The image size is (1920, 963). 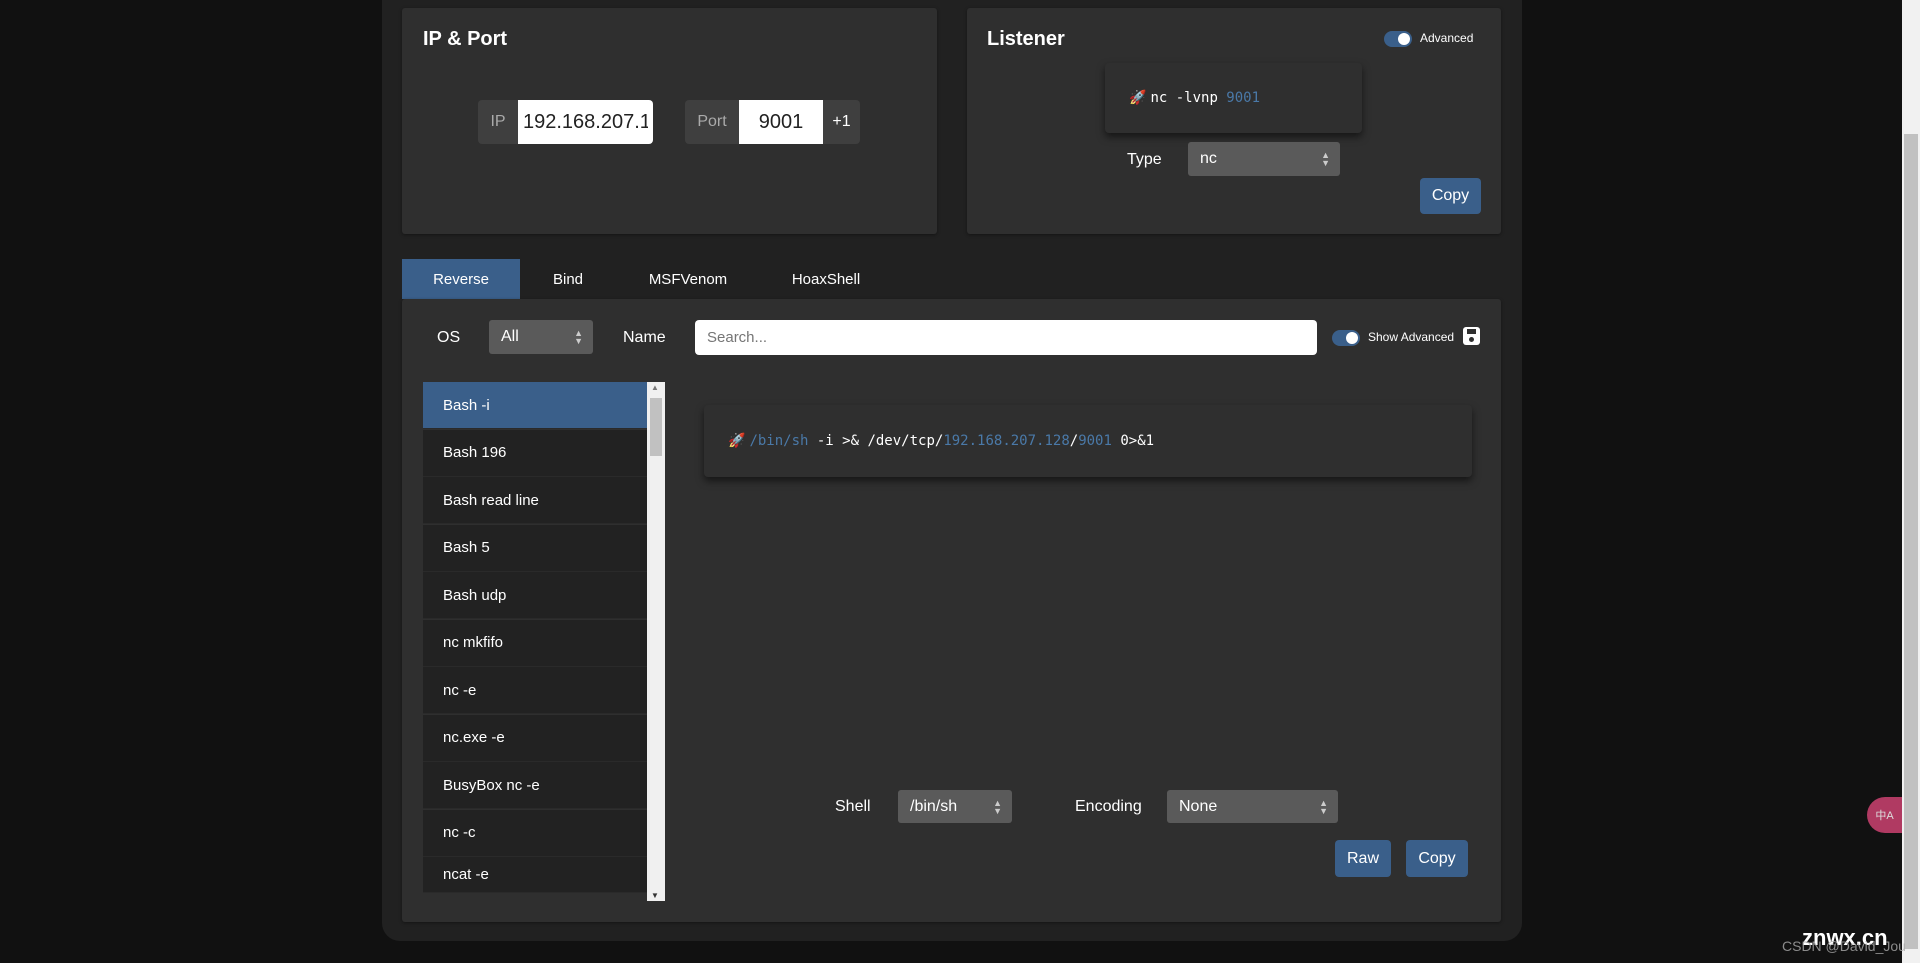 What do you see at coordinates (656, 641) in the screenshot?
I see `list-scrollbar: ▲ ▼` at bounding box center [656, 641].